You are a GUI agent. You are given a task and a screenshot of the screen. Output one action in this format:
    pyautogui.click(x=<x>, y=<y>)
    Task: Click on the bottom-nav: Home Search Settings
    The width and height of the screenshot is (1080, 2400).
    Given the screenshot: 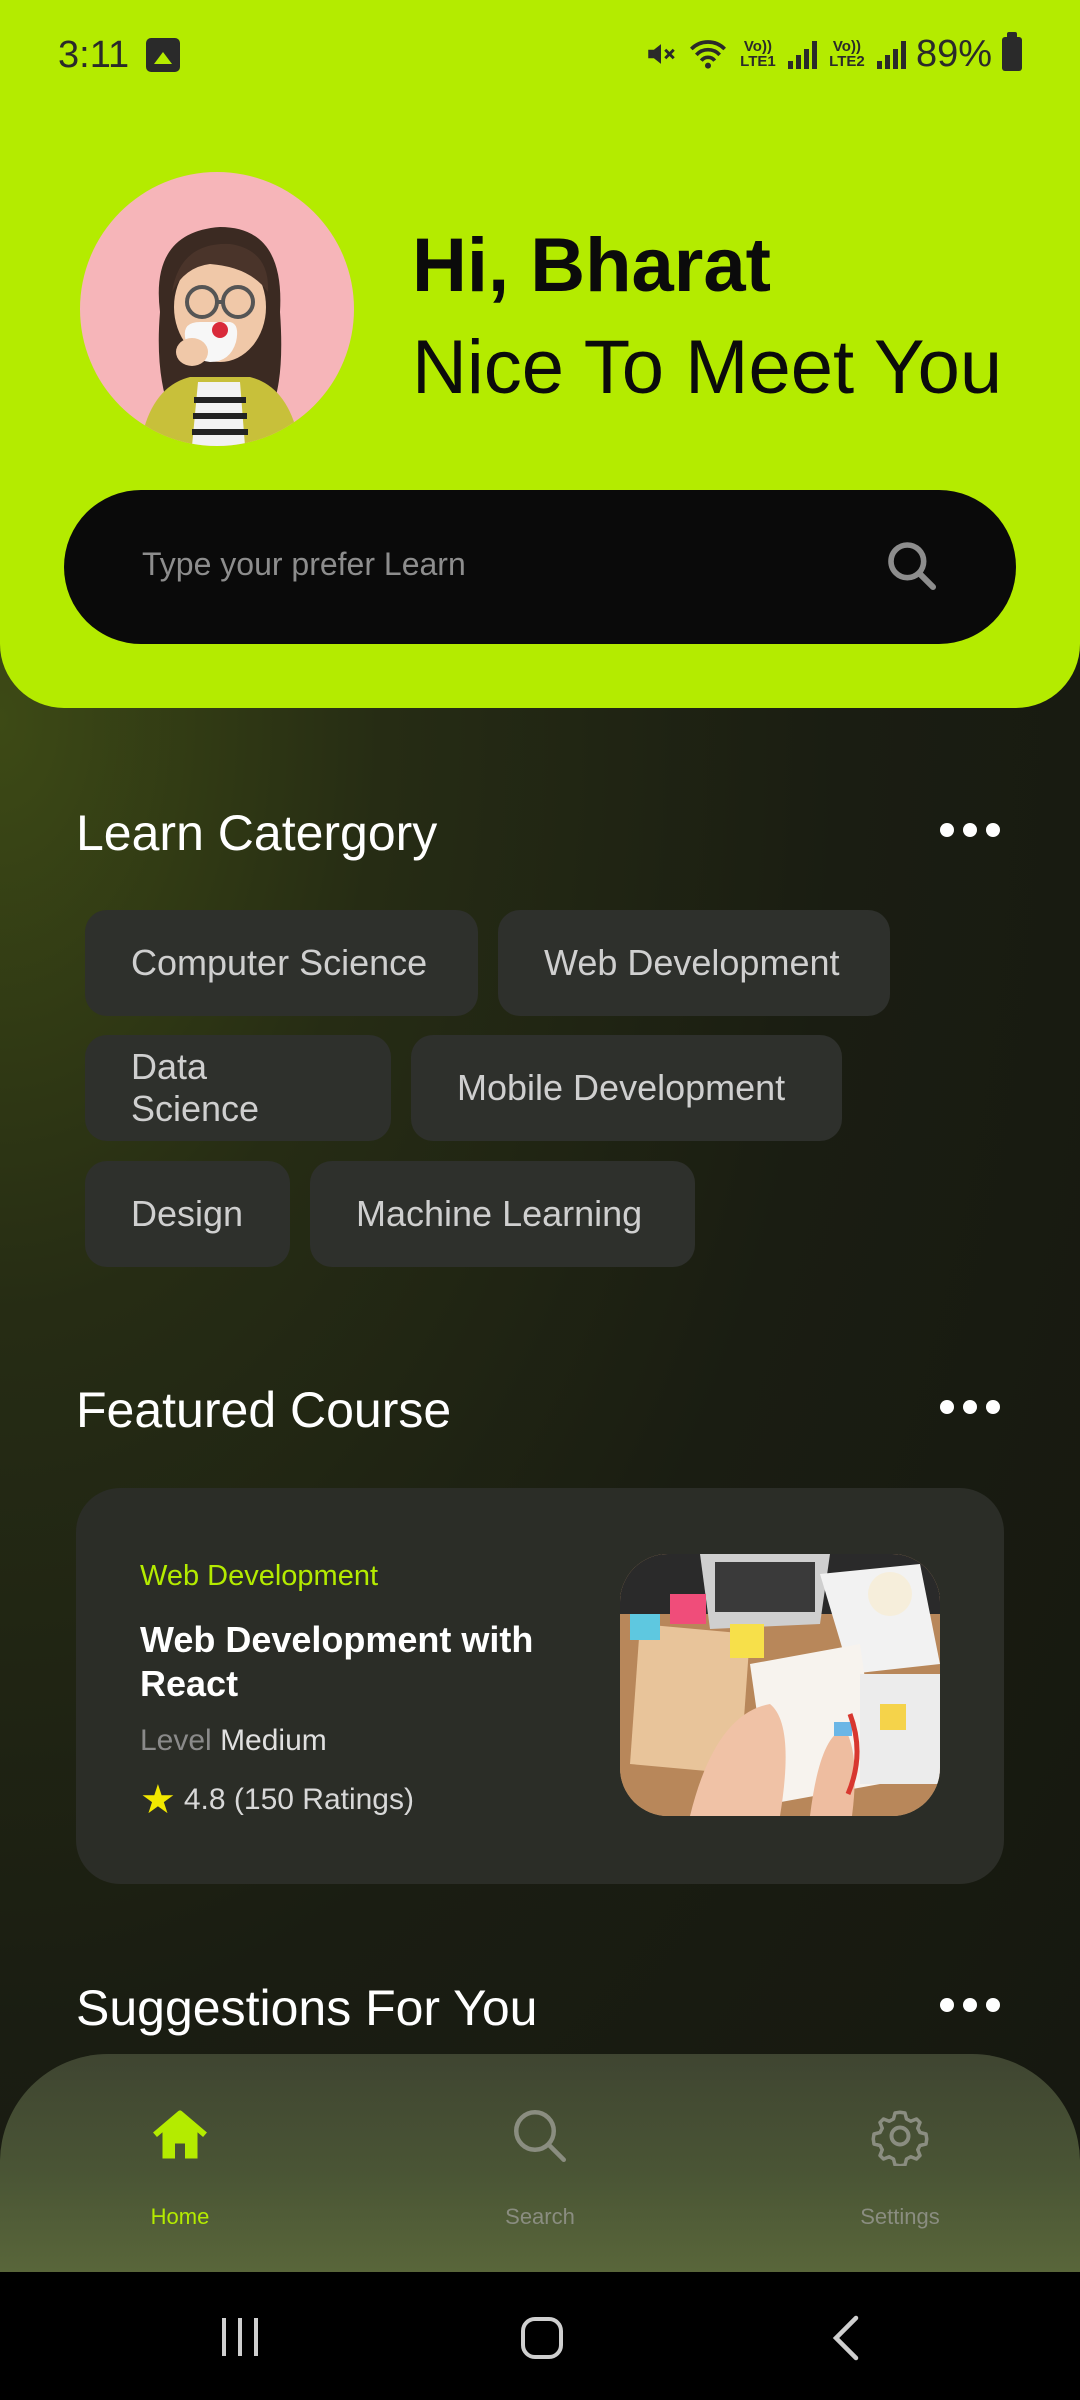 What is the action you would take?
    pyautogui.click(x=540, y=2163)
    